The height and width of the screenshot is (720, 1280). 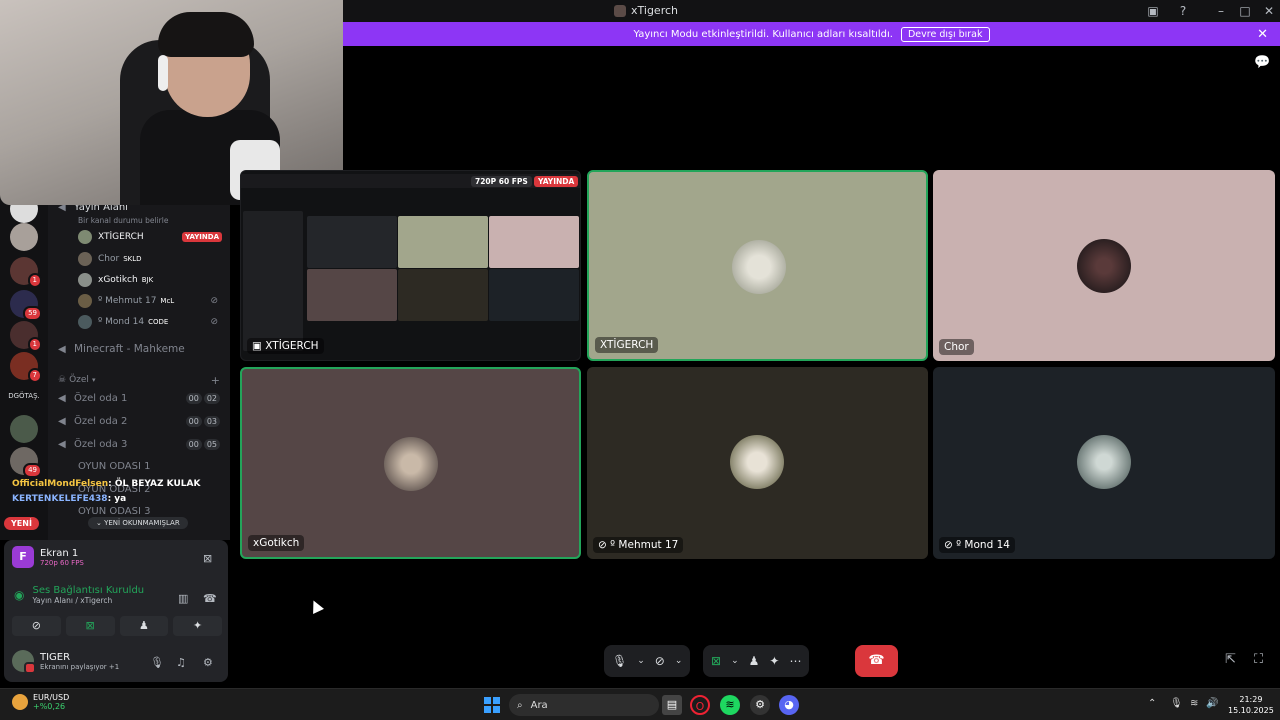 I want to click on close-window-button: ✕, so click(x=1269, y=11).